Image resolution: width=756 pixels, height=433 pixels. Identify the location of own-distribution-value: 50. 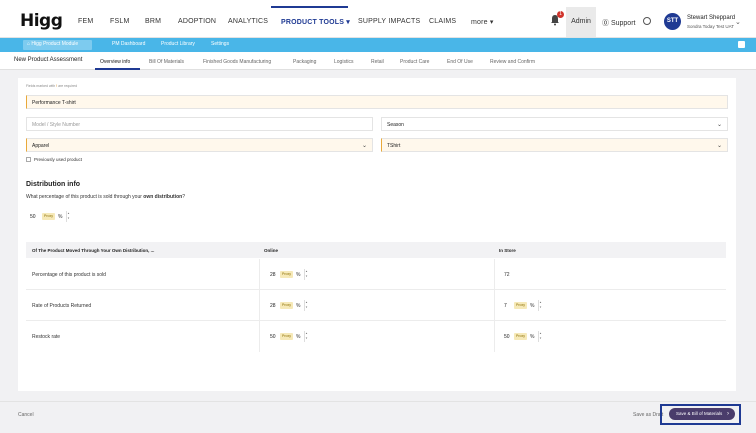
(33, 217).